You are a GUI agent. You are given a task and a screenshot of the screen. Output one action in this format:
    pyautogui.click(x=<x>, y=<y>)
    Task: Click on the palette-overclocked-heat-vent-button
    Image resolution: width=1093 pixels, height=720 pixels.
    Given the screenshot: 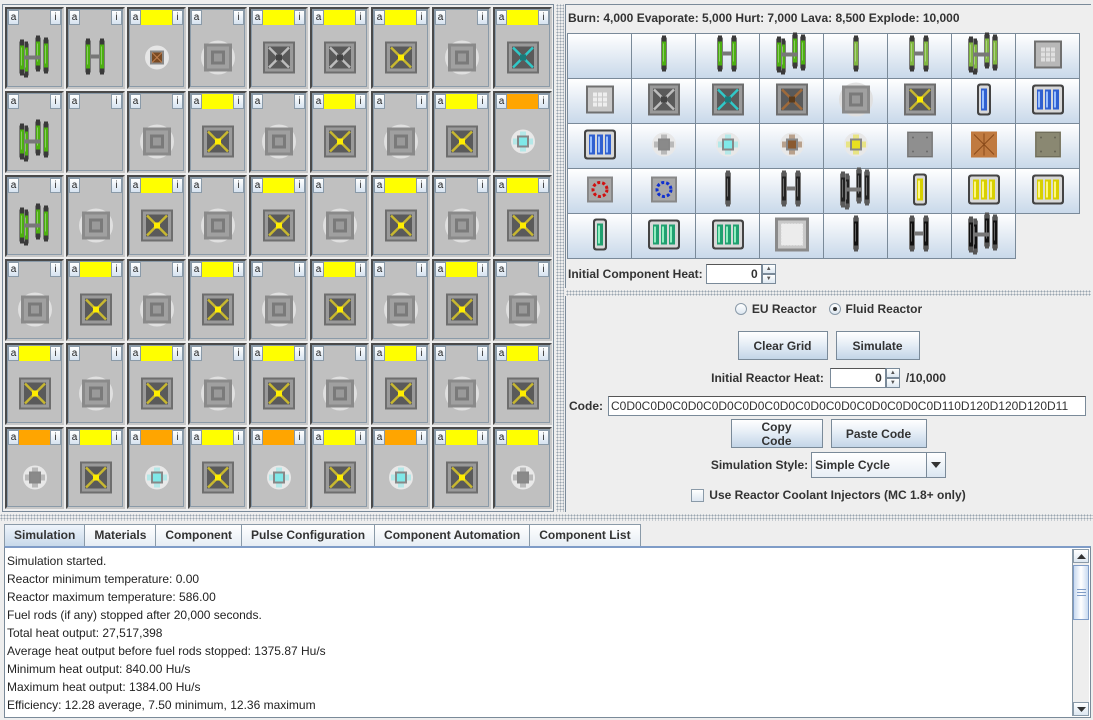 What is the action you would take?
    pyautogui.click(x=920, y=101)
    